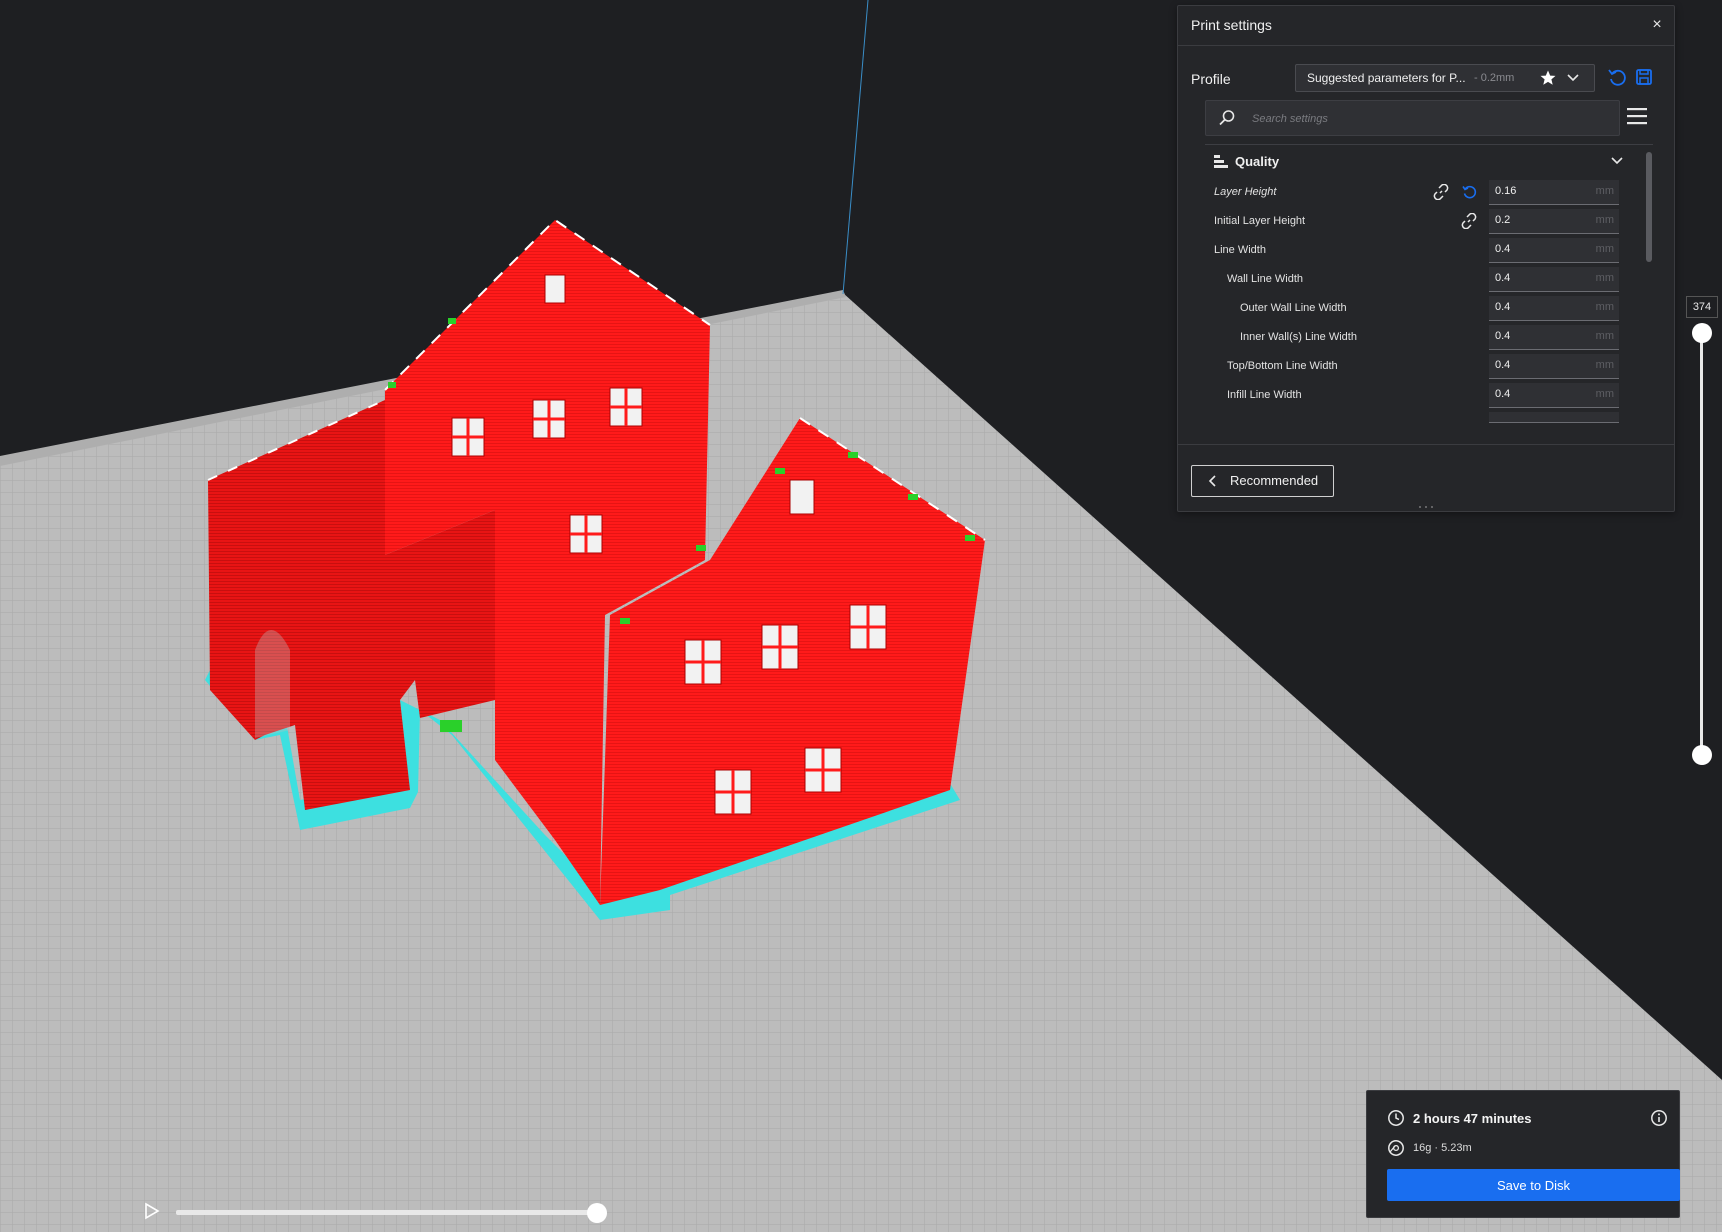  Describe the element at coordinates (1702, 333) in the screenshot. I see `layer-slider-top-handle` at that location.